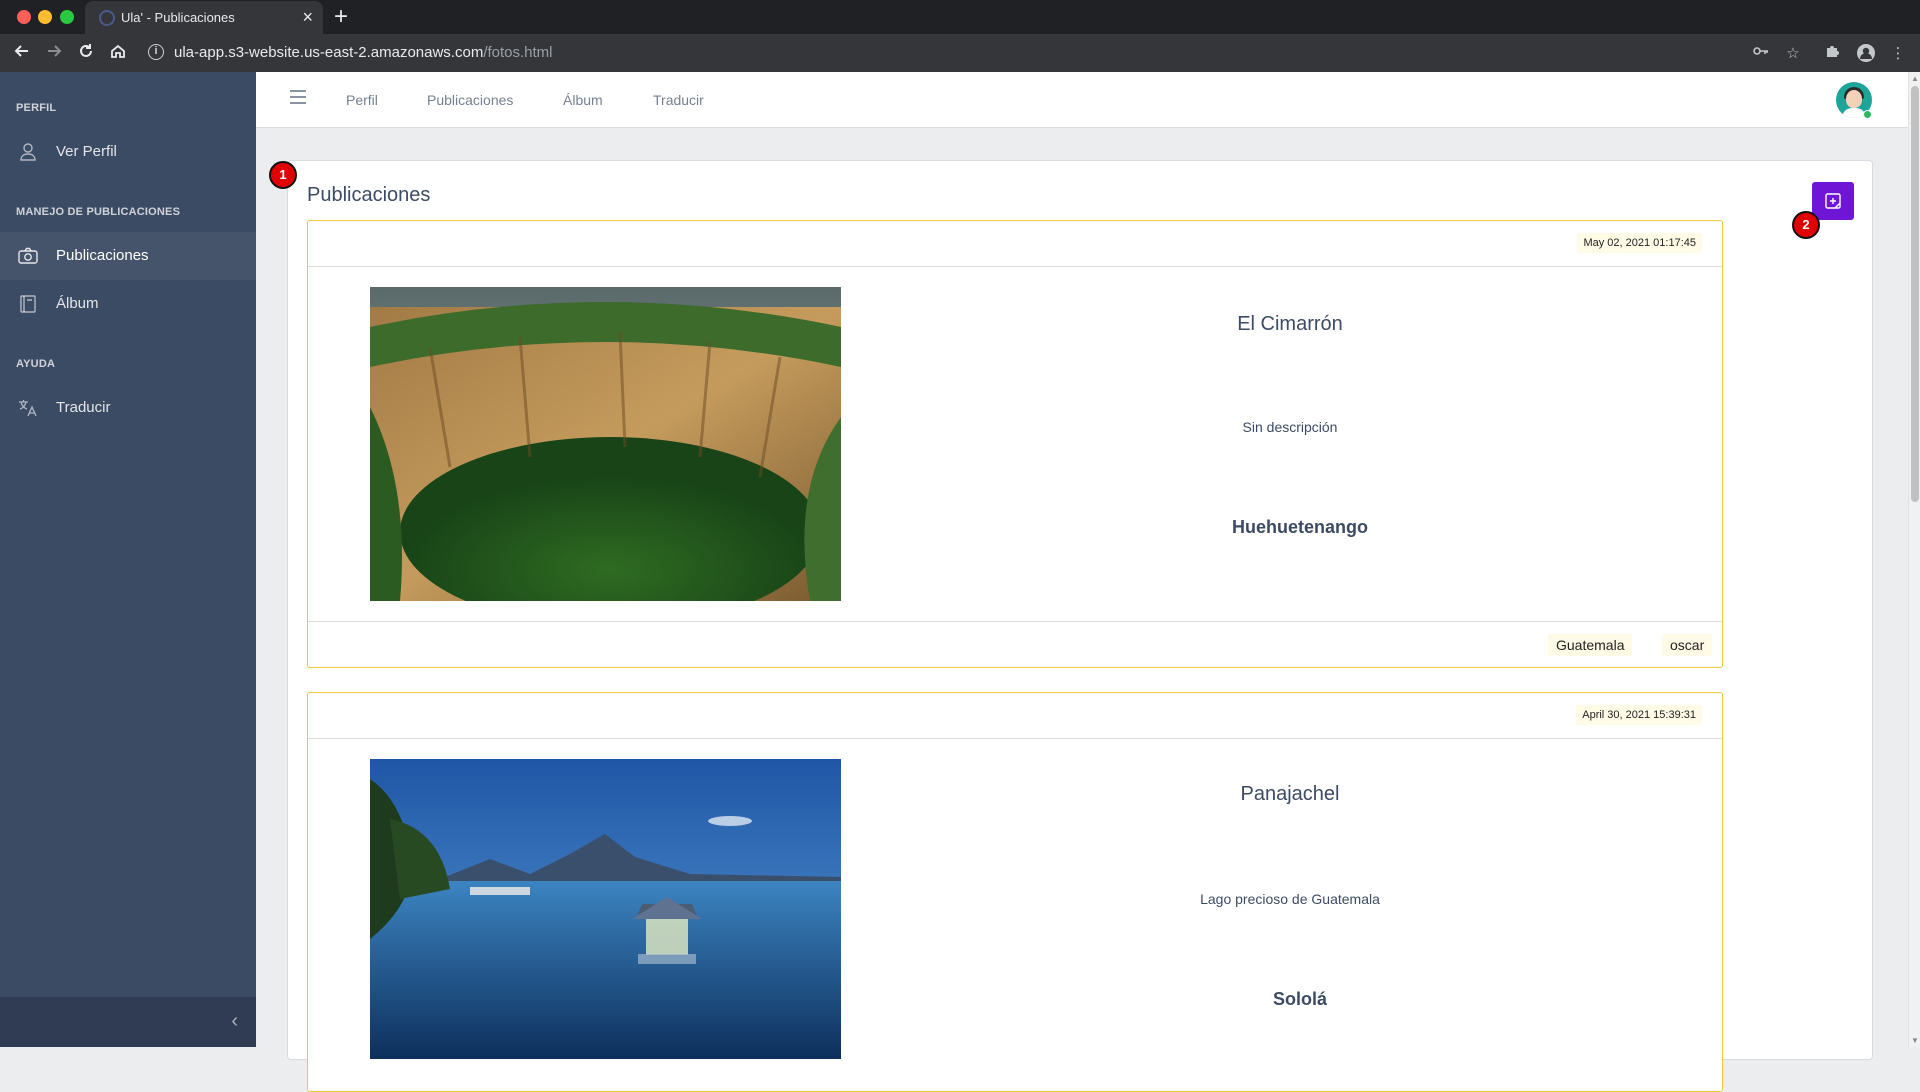  I want to click on add-note-icon, so click(1833, 201).